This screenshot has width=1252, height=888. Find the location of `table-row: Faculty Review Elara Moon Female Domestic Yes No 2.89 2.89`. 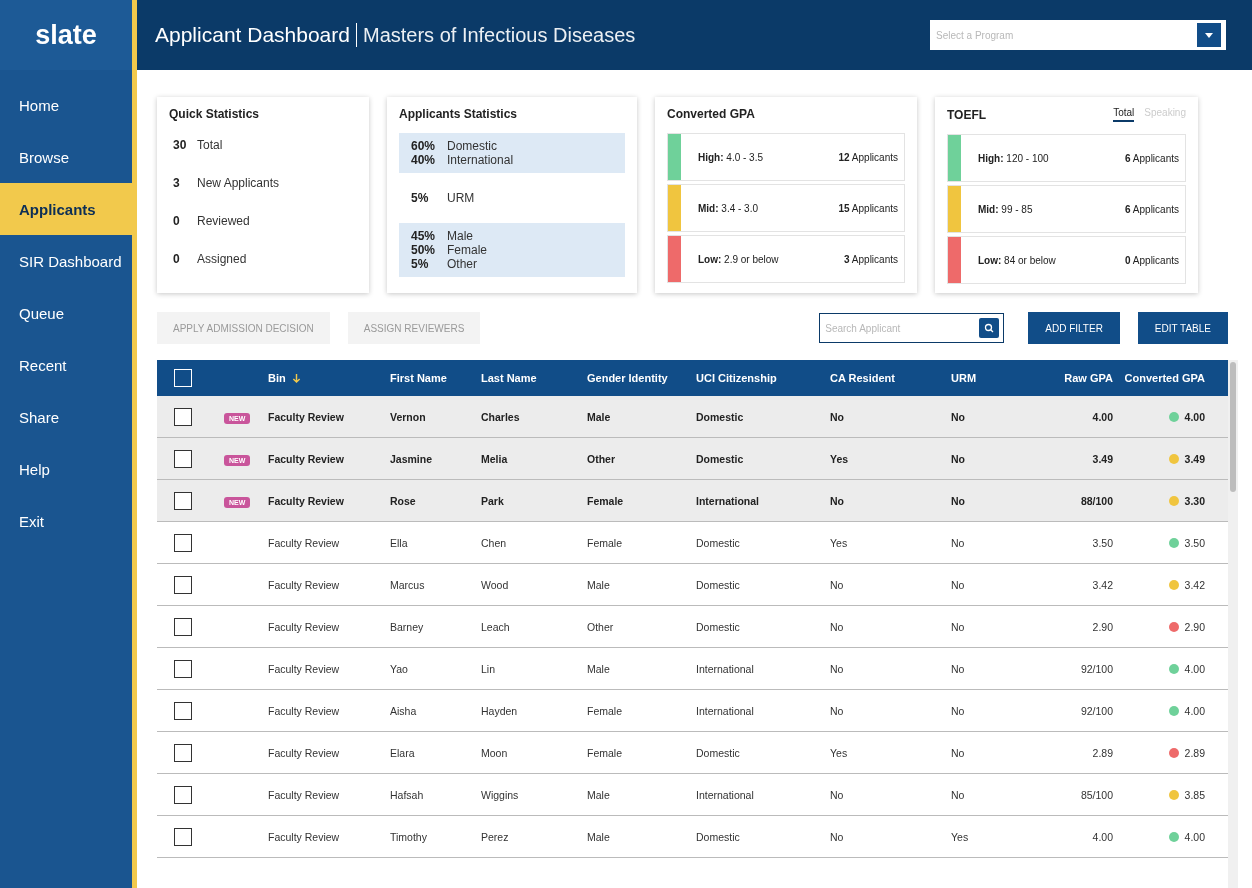

table-row: Faculty Review Elara Moon Female Domestic Yes No 2.89 2.89 is located at coordinates (692, 753).